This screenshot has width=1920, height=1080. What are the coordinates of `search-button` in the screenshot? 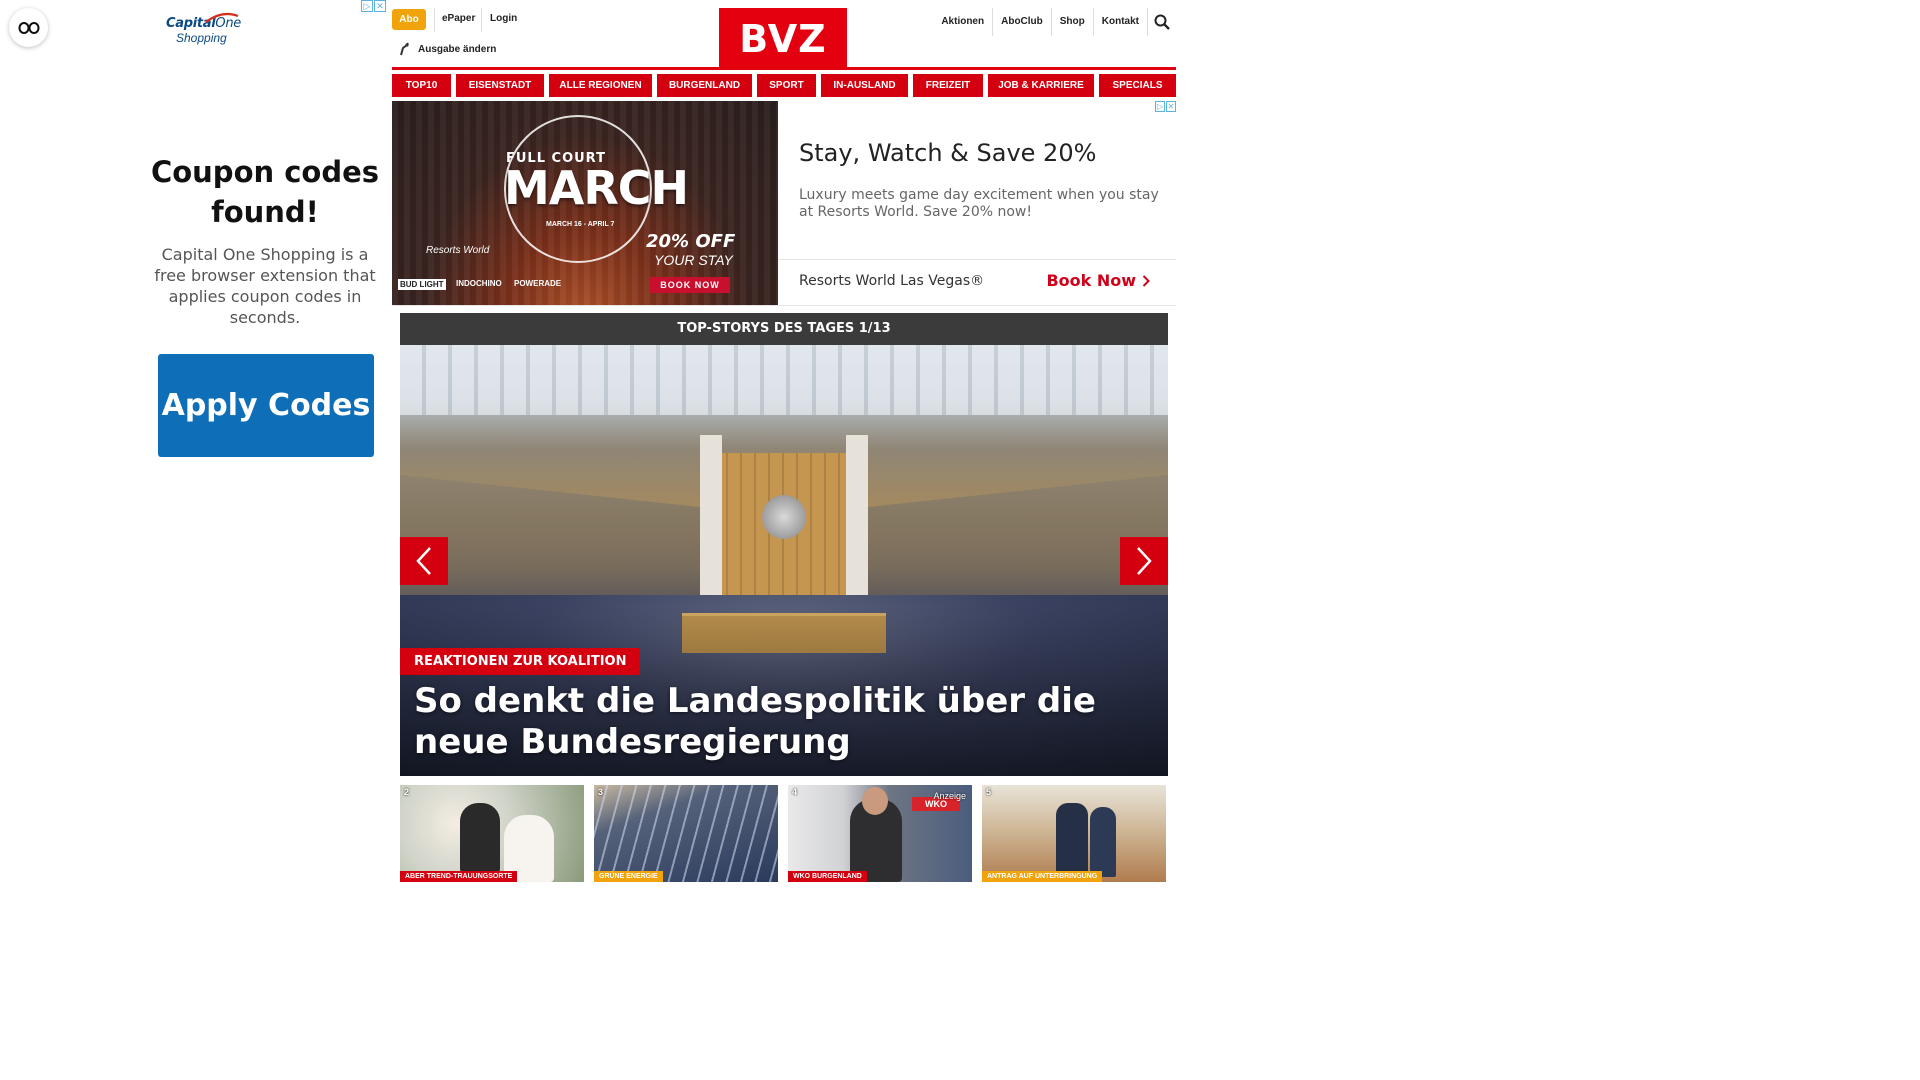 It's located at (1162, 22).